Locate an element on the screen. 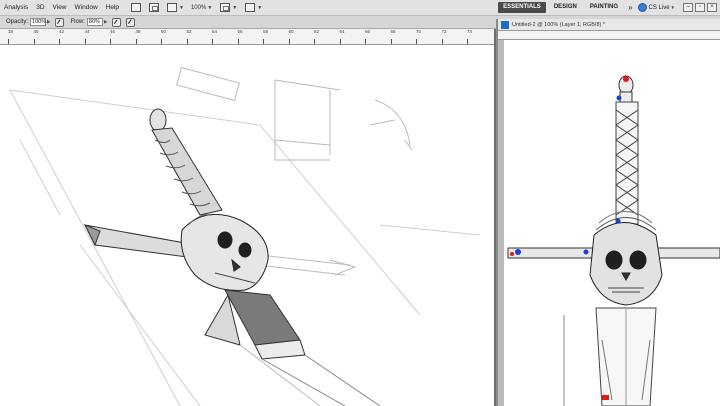 The width and height of the screenshot is (720, 406). workspace-painting: PAINTING is located at coordinates (604, 7).